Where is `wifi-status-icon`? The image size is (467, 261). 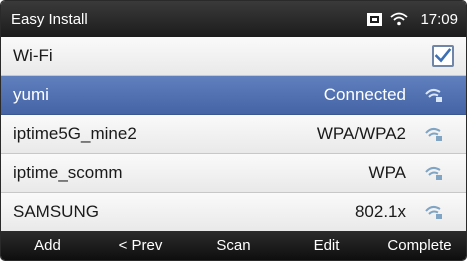
wifi-status-icon is located at coordinates (399, 19).